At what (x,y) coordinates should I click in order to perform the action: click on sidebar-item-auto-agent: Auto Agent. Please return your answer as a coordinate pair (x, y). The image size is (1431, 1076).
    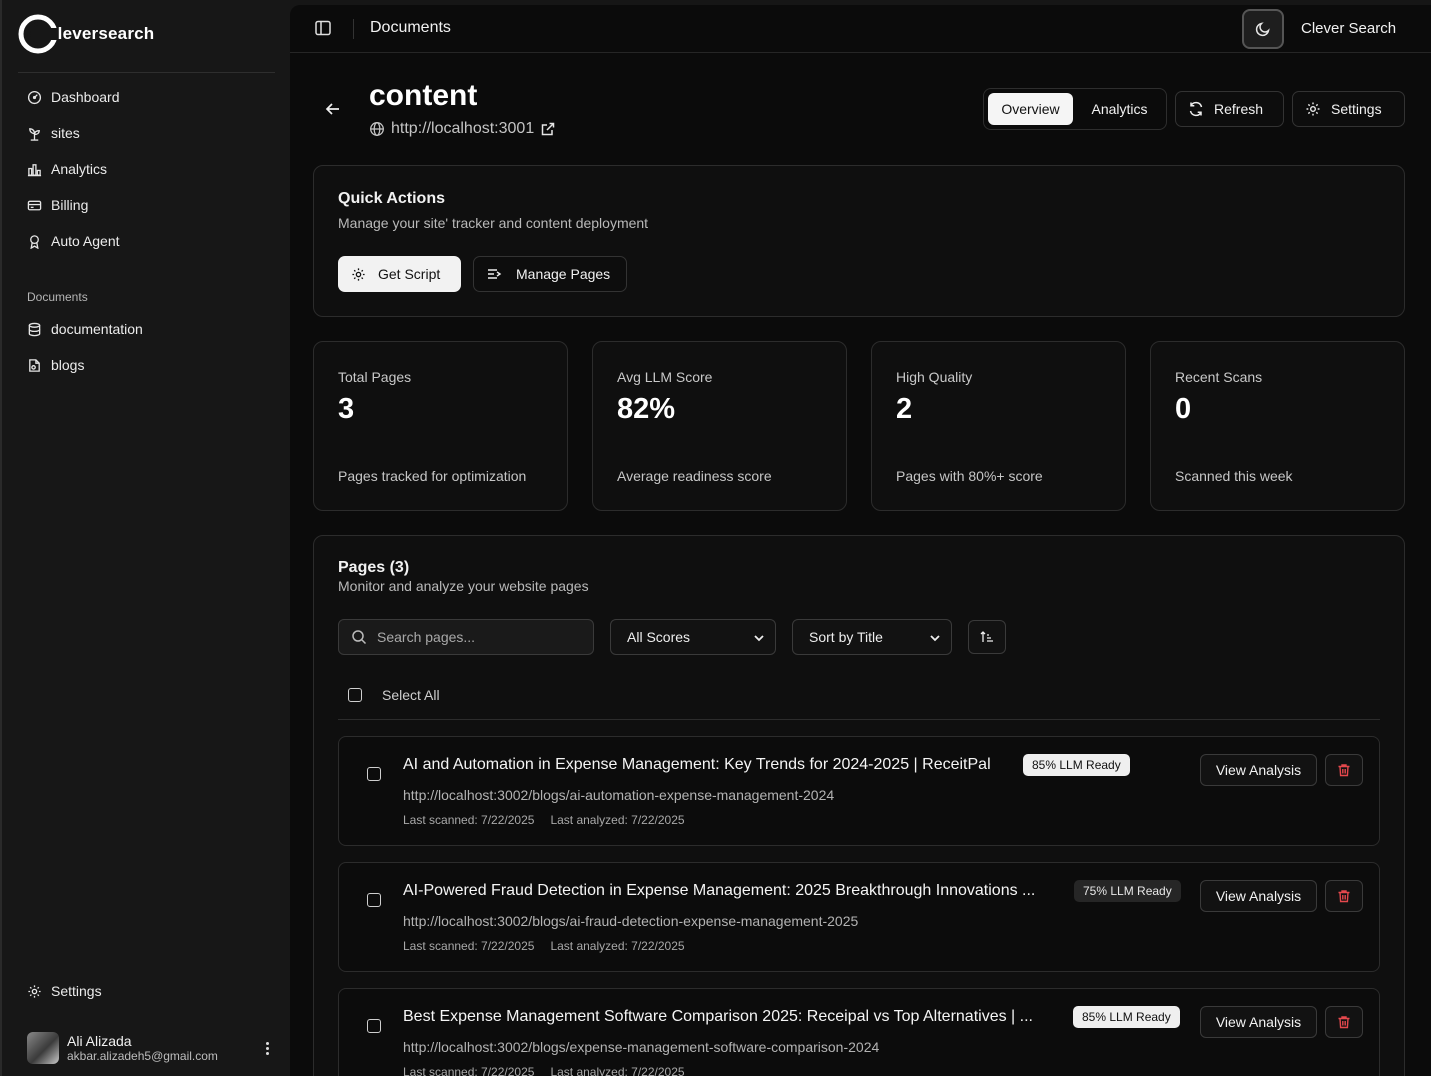
    Looking at the image, I should click on (146, 241).